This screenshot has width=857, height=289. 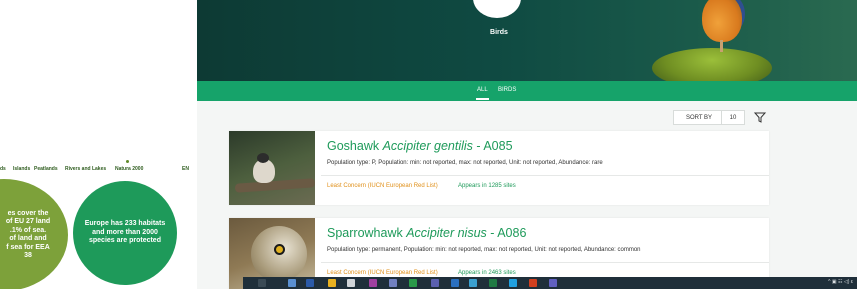 What do you see at coordinates (733, 117) in the screenshot?
I see `page-size-select: 10` at bounding box center [733, 117].